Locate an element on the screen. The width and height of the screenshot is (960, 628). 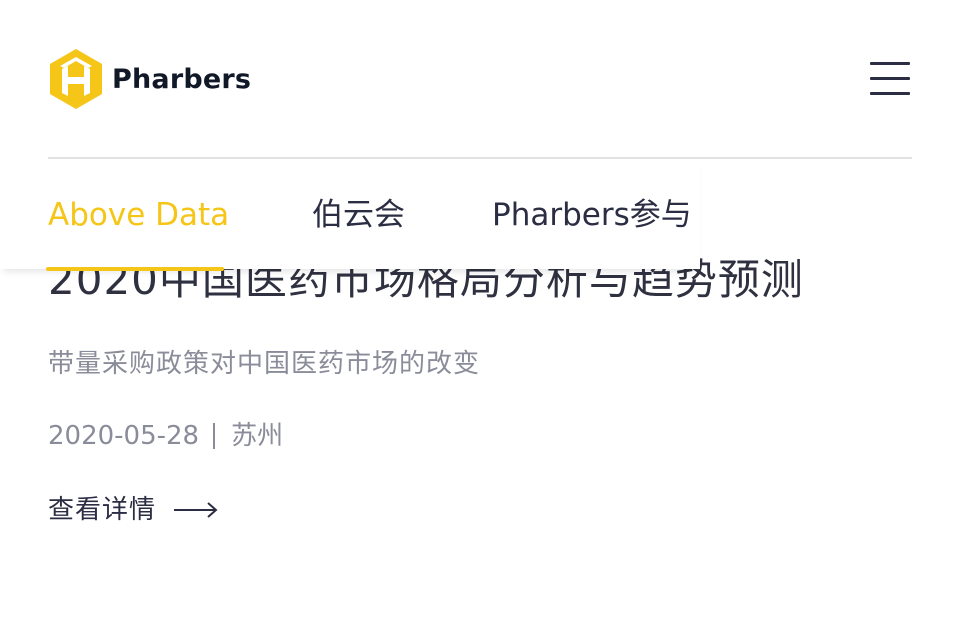
tab-pharbers-participation: Pharbers参与 is located at coordinates (592, 215).